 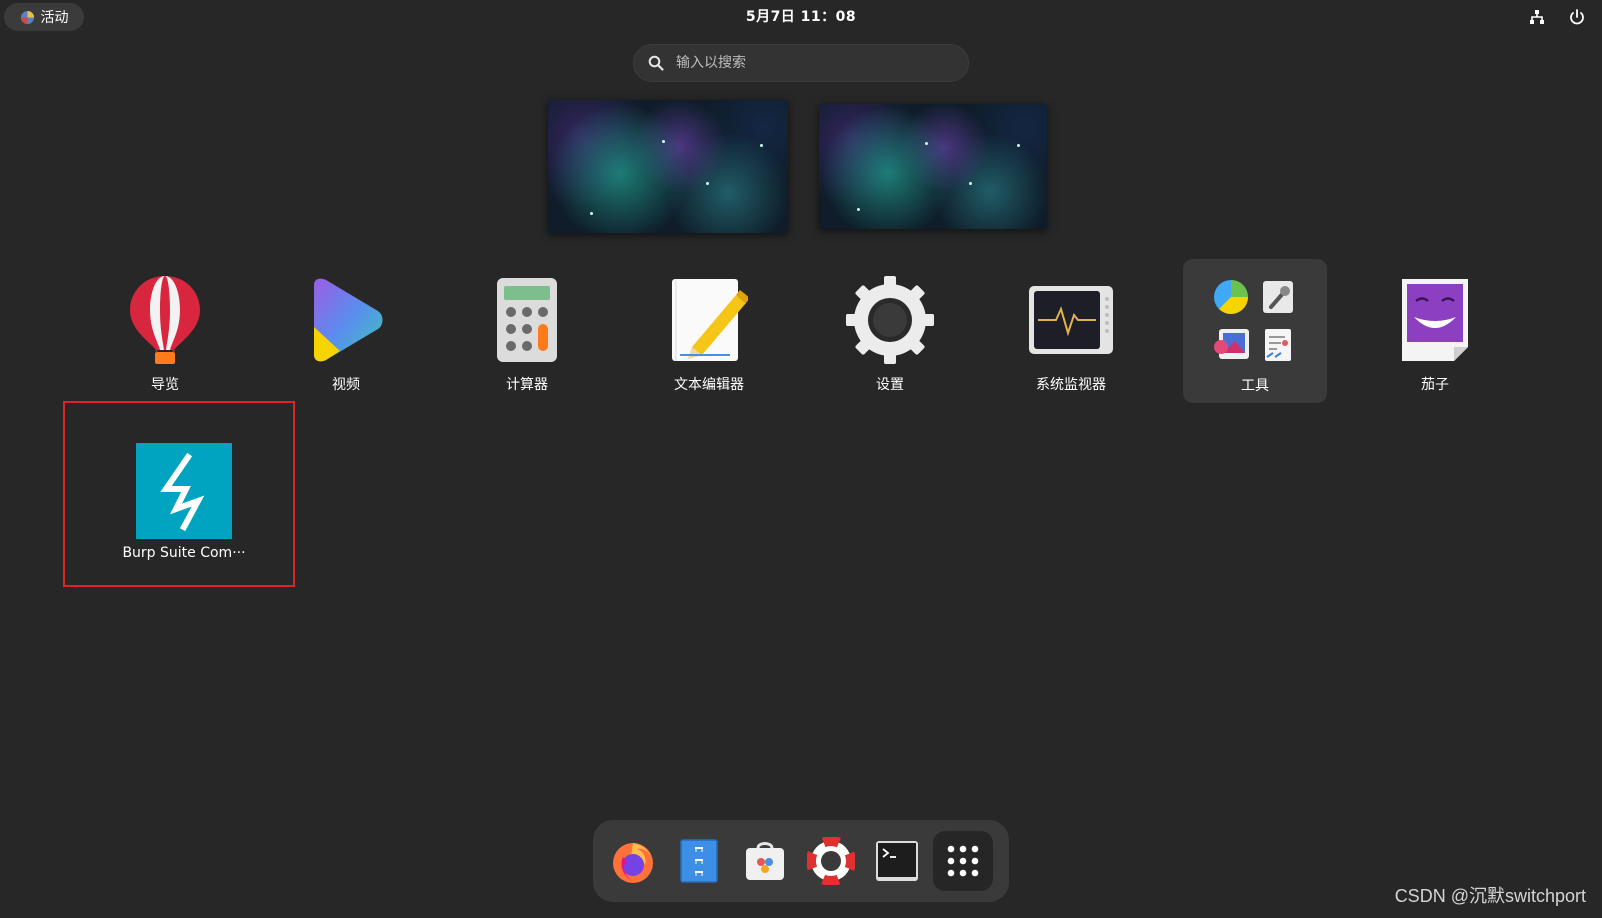 I want to click on network-icon, so click(x=1537, y=17).